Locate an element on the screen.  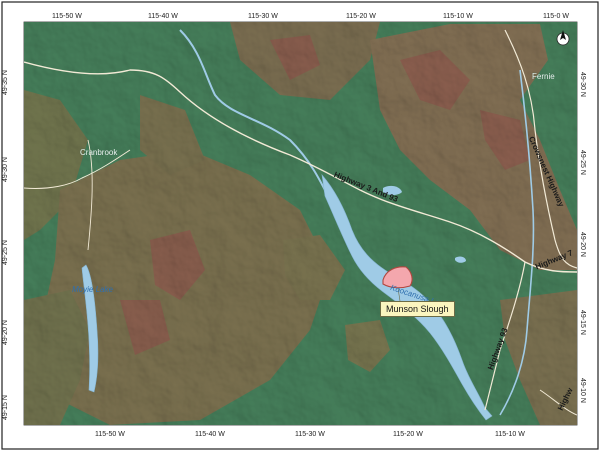
grid-label-left: 49-15 N is located at coordinates (5, 407).